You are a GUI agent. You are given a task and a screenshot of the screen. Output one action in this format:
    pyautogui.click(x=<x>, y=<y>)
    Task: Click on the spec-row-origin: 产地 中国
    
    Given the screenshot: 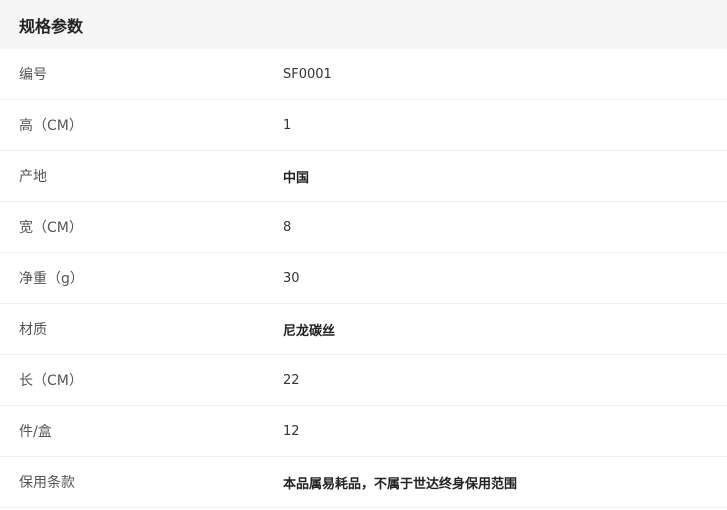 What is the action you would take?
    pyautogui.click(x=363, y=176)
    